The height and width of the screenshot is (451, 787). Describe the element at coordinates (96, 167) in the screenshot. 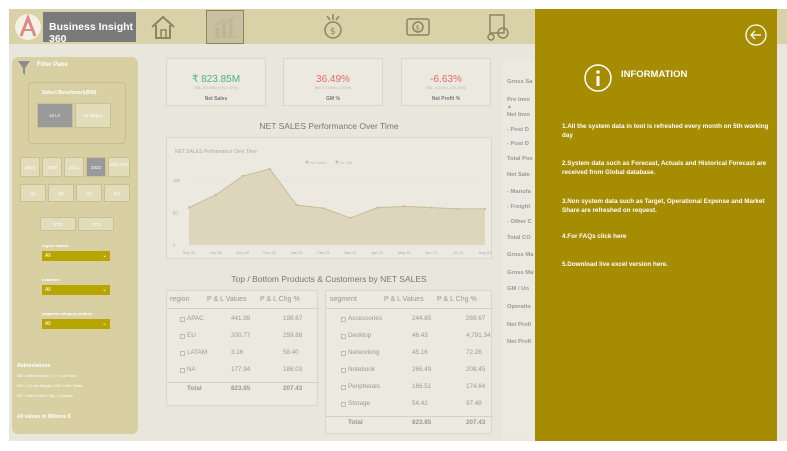

I see `year-2022-button: 2022` at that location.